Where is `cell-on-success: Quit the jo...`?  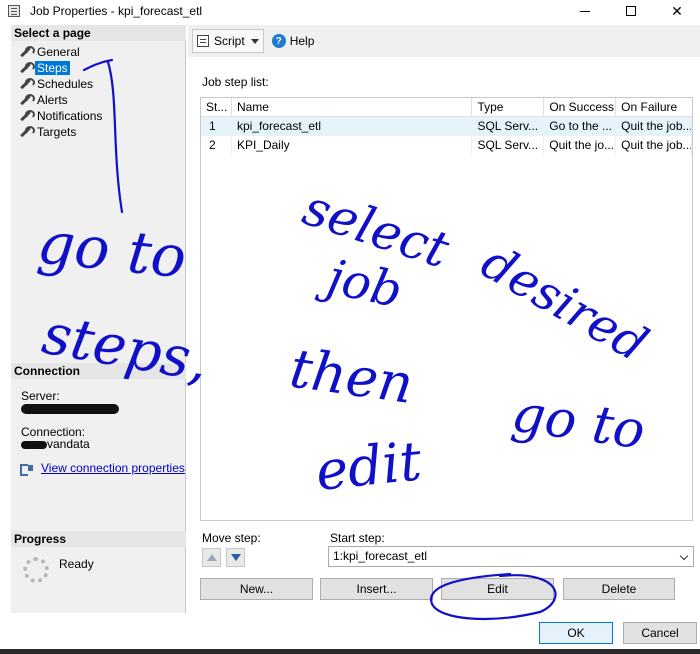
cell-on-success: Quit the jo... is located at coordinates (580, 145).